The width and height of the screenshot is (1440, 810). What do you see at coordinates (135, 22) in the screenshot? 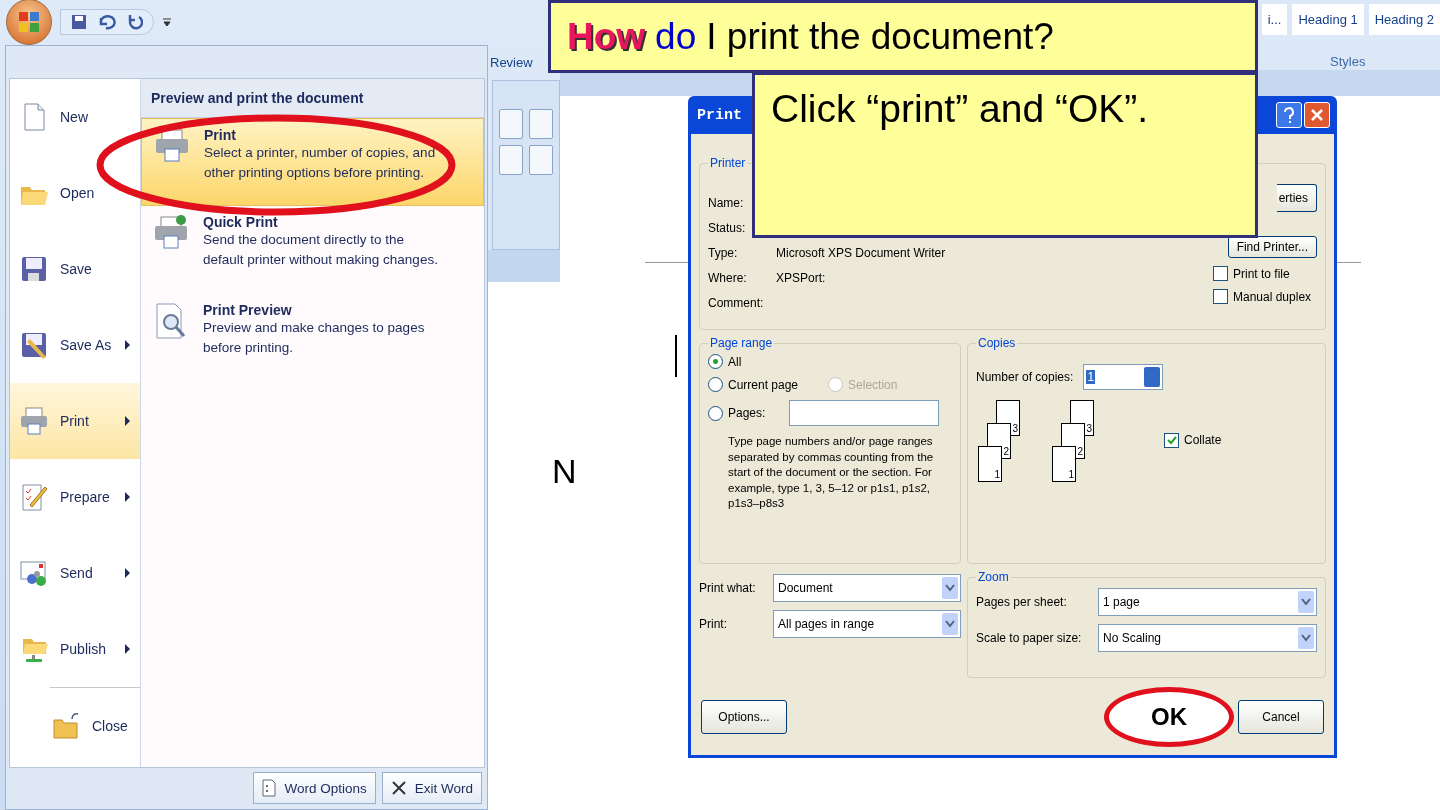
I see `redo-icon` at bounding box center [135, 22].